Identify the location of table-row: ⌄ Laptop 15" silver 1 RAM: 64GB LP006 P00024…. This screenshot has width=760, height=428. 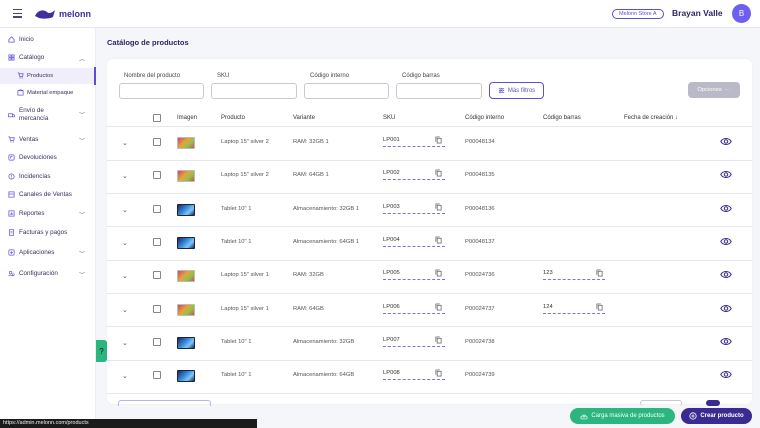
(429, 310).